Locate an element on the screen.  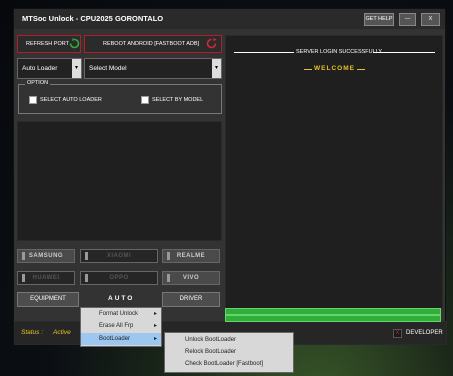
huawei-label: HUAWEI is located at coordinates (46, 278).